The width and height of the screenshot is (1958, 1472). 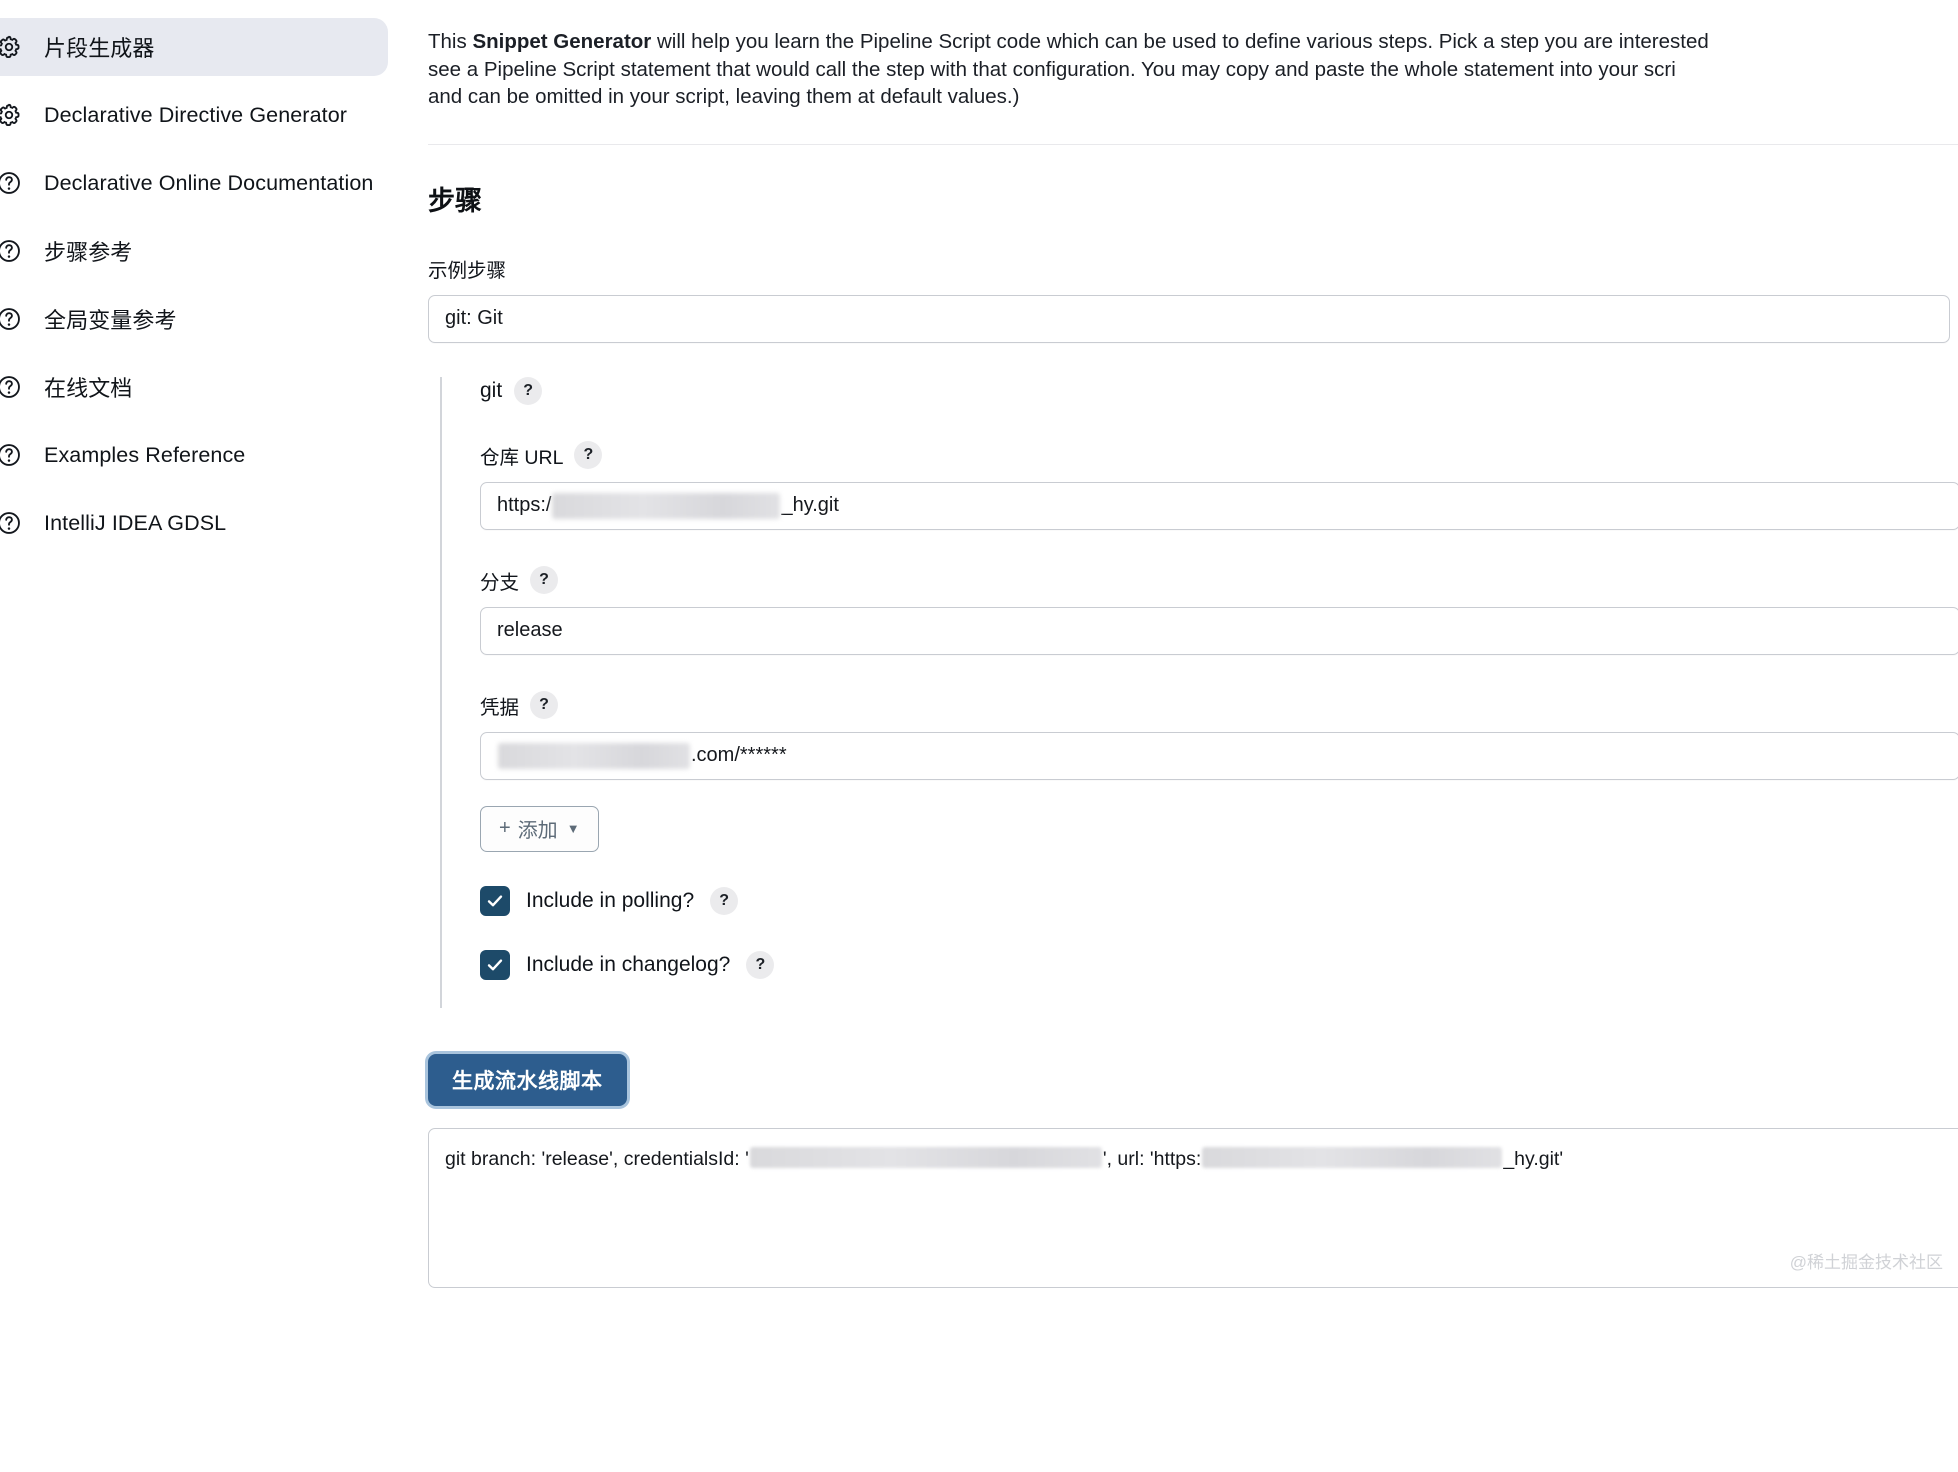 I want to click on git-group-title: git, so click(x=491, y=390).